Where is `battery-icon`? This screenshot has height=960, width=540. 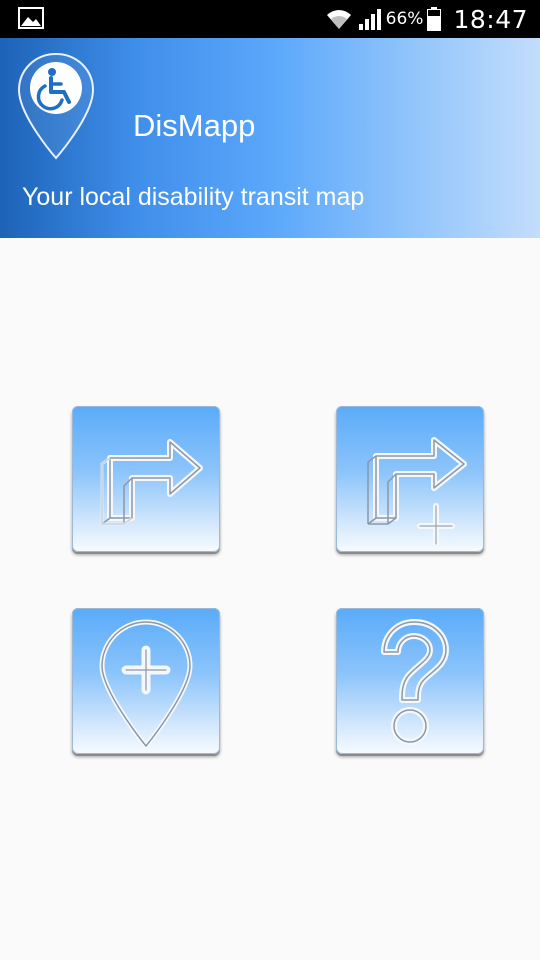 battery-icon is located at coordinates (434, 19).